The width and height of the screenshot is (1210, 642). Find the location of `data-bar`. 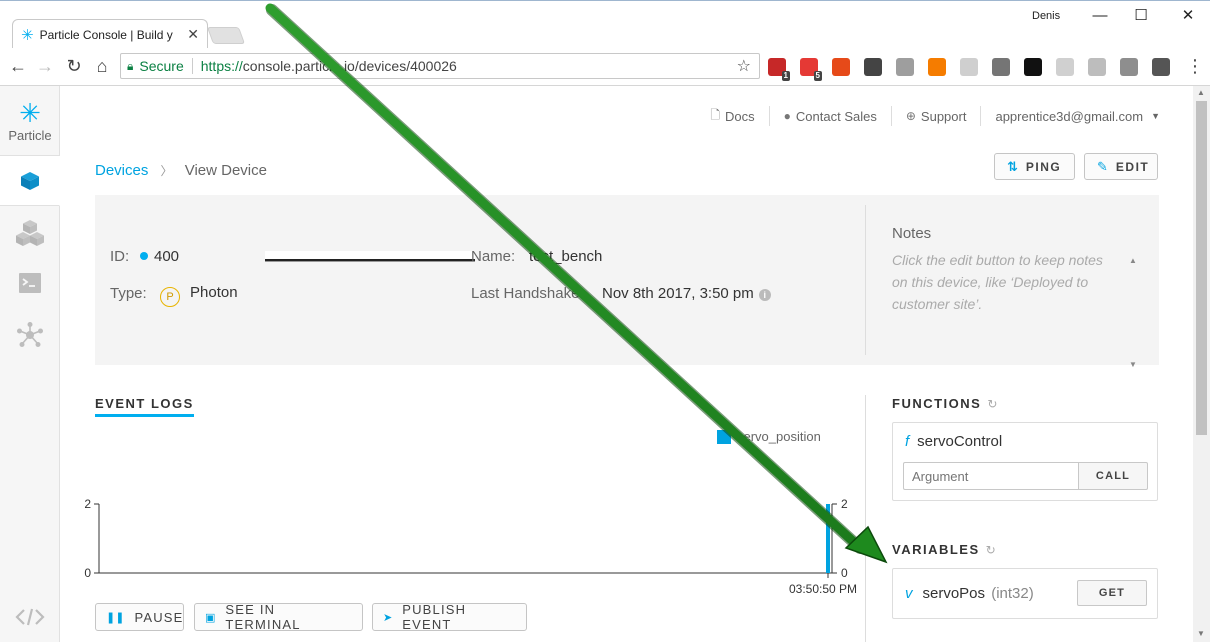

data-bar is located at coordinates (828, 538).